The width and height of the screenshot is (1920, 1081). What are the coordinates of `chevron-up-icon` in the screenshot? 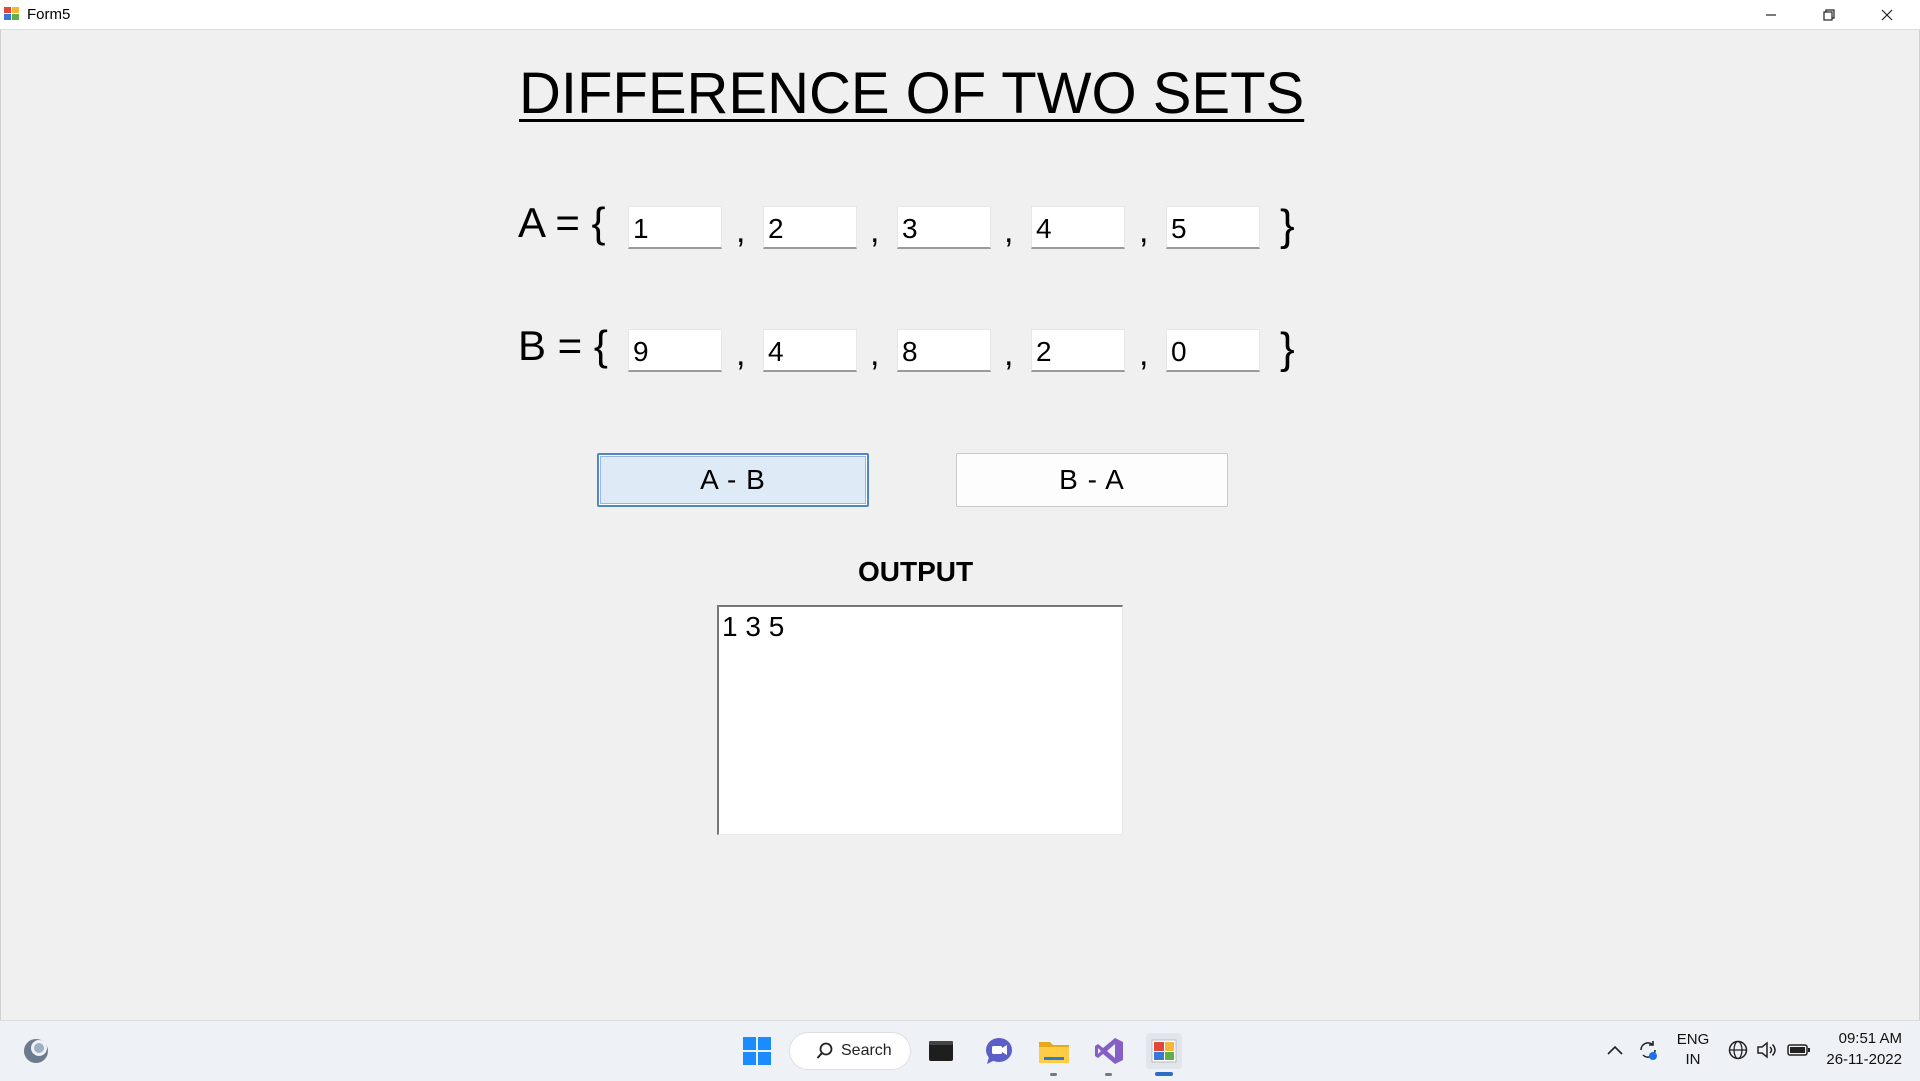 It's located at (1615, 1050).